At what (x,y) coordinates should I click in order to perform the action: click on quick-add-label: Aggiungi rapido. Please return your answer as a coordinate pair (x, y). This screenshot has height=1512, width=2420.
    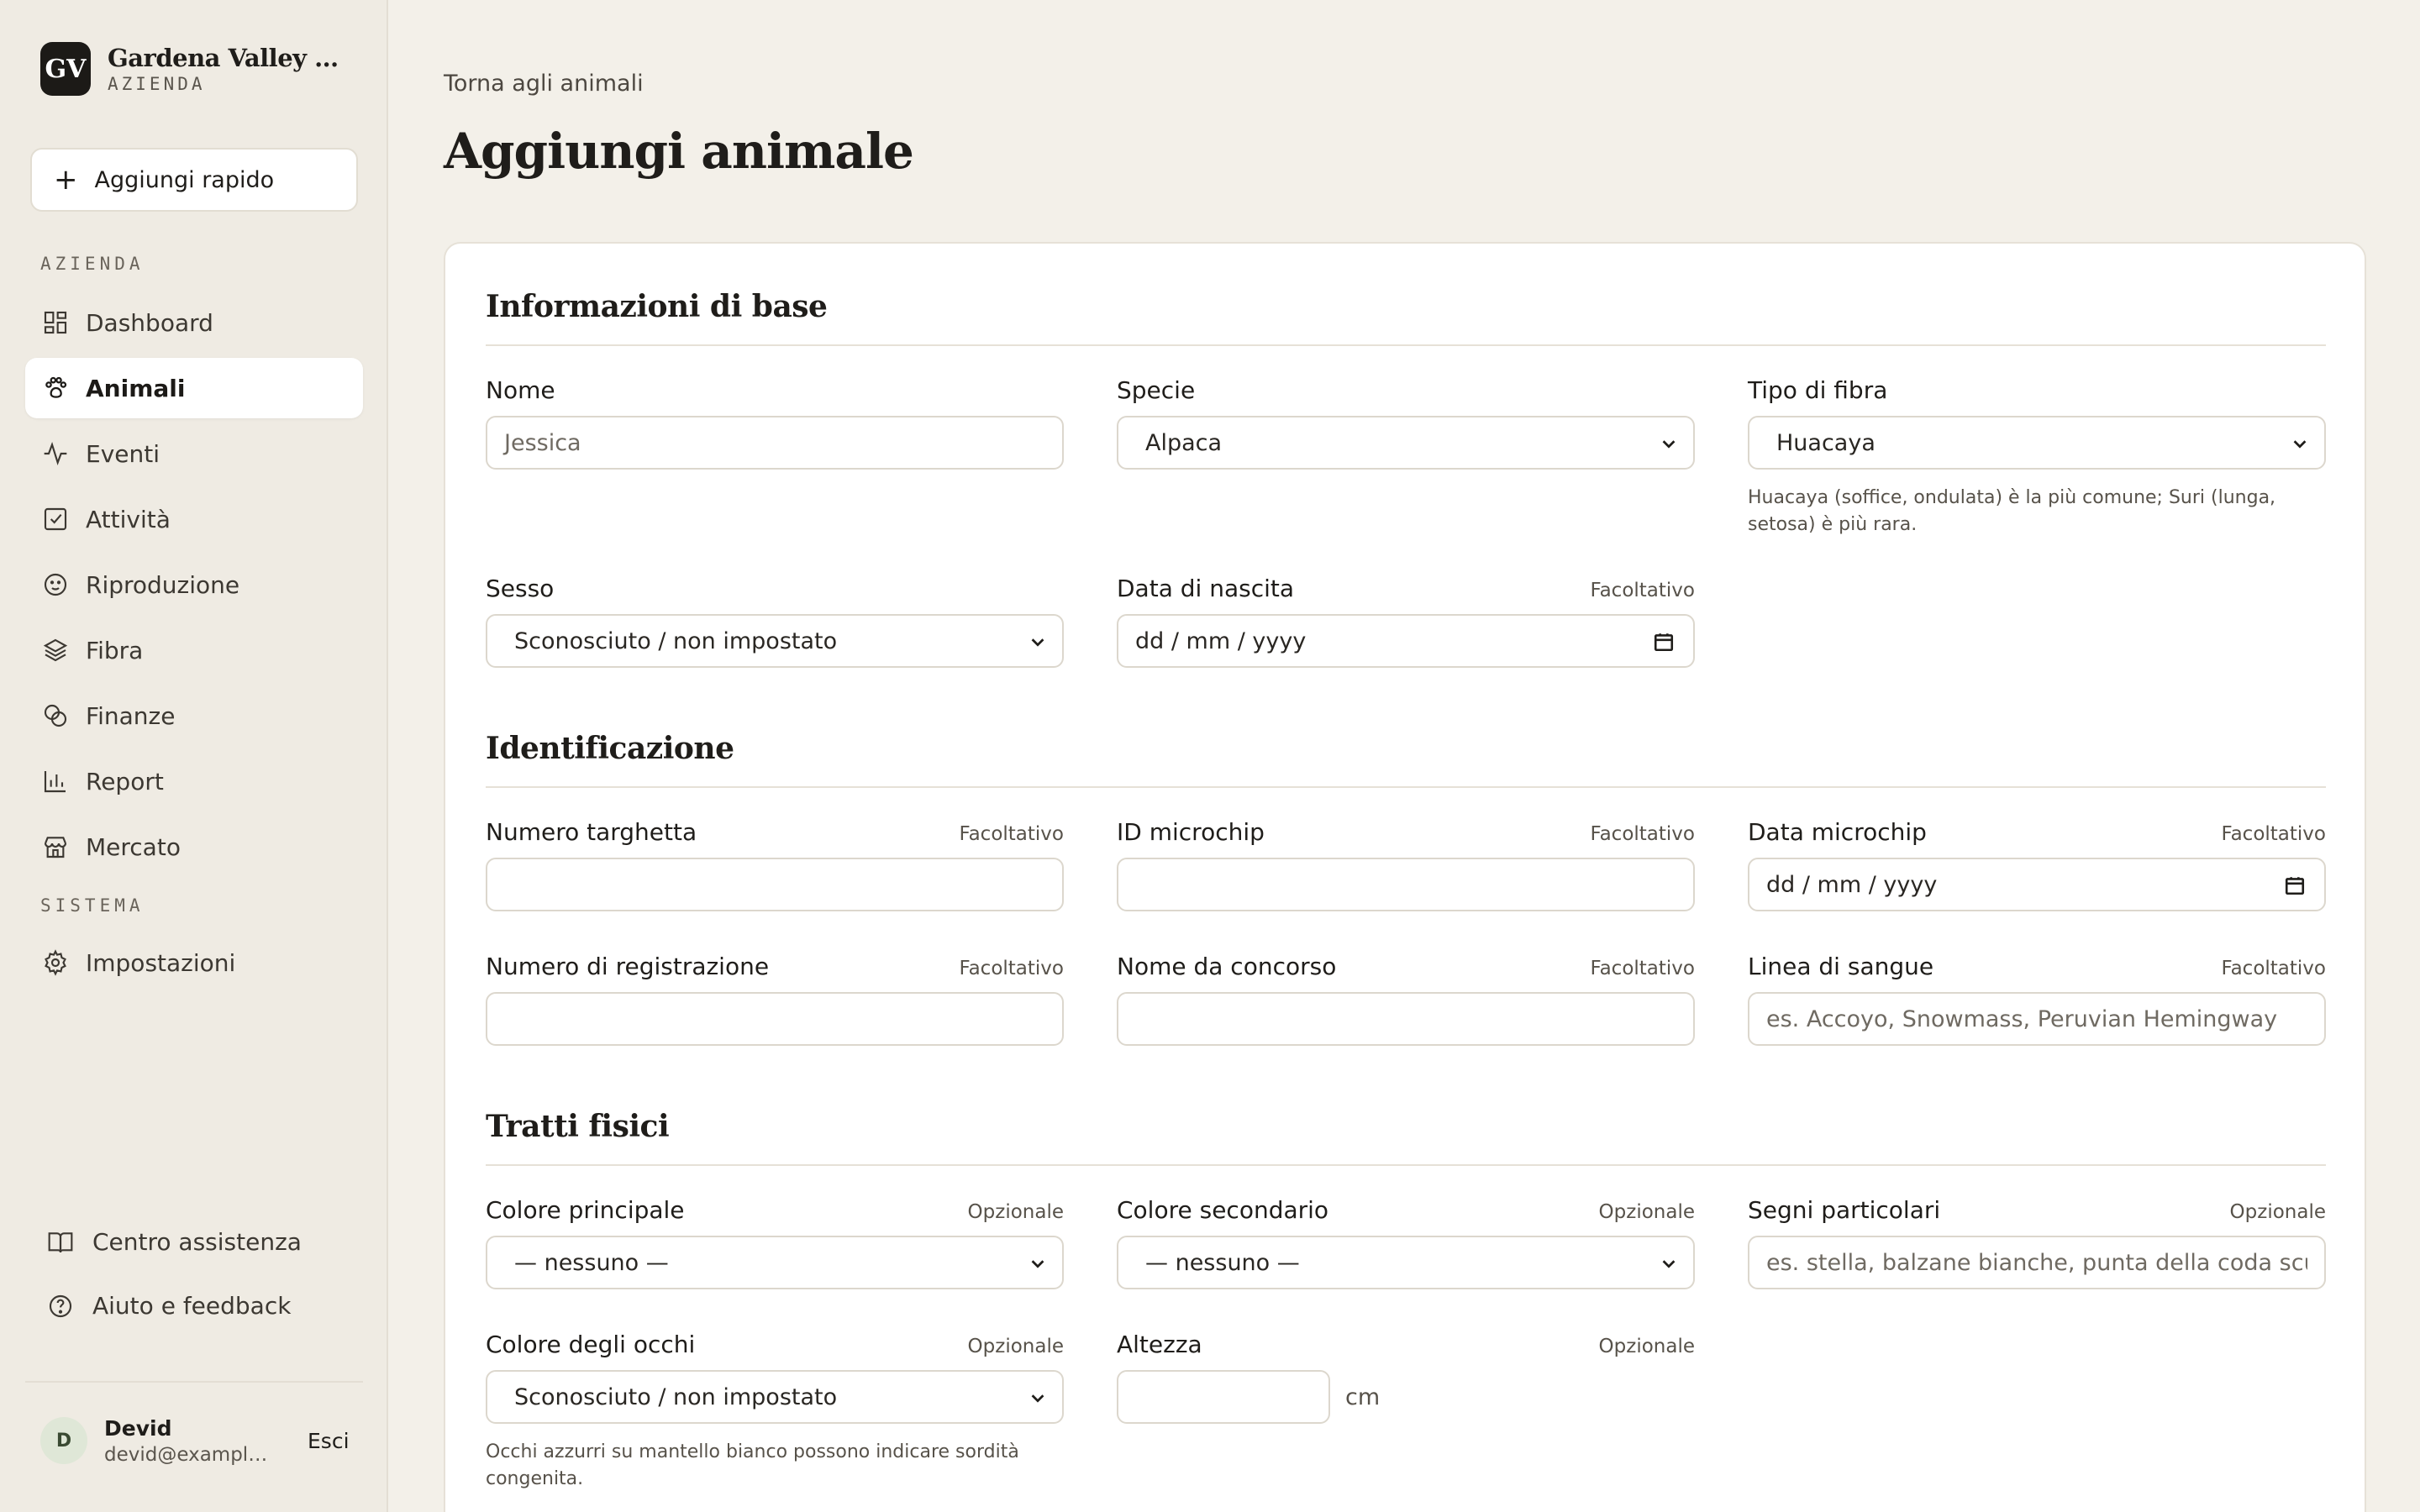
    Looking at the image, I should click on (184, 179).